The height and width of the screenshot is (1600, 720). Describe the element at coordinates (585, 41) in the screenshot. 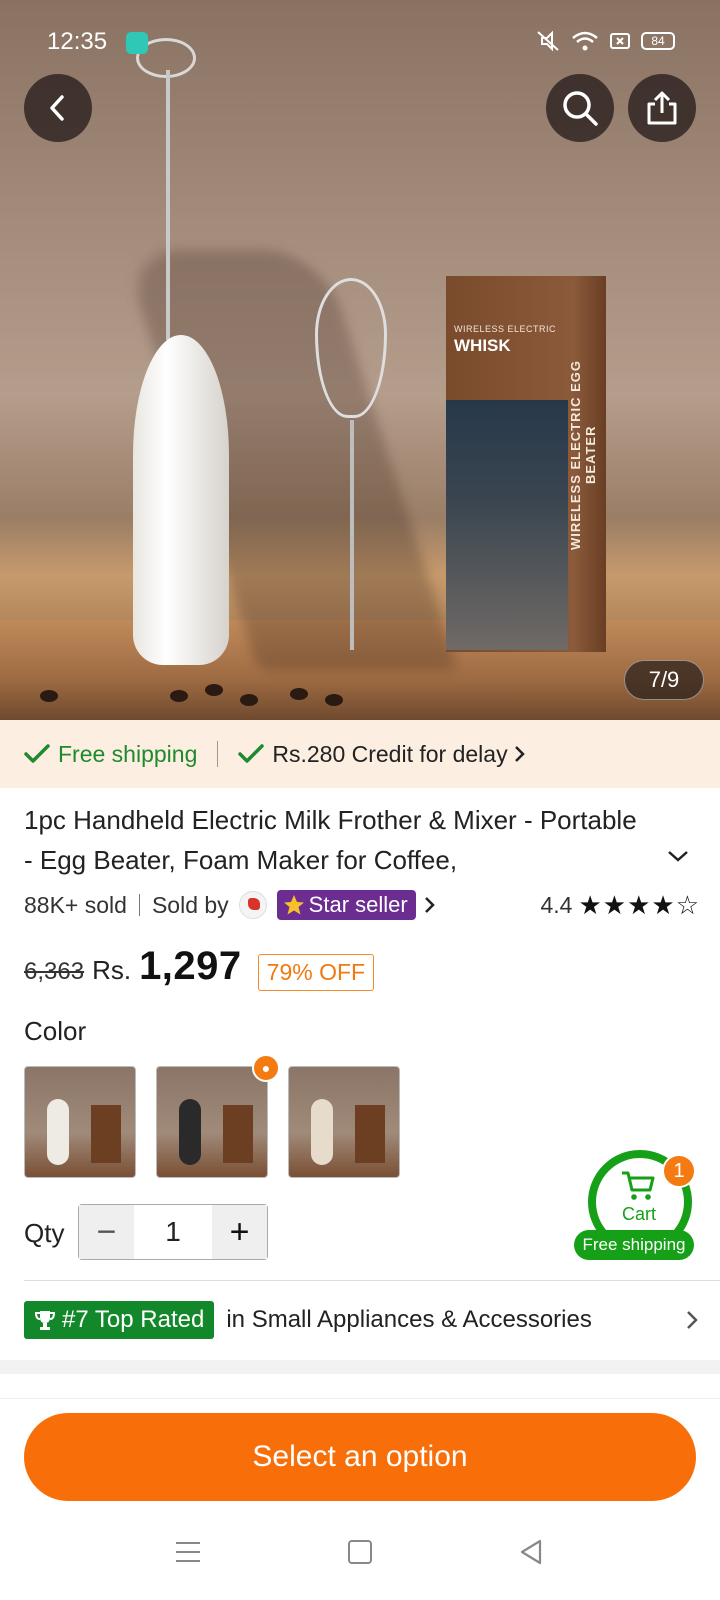

I see `wifi-icon` at that location.